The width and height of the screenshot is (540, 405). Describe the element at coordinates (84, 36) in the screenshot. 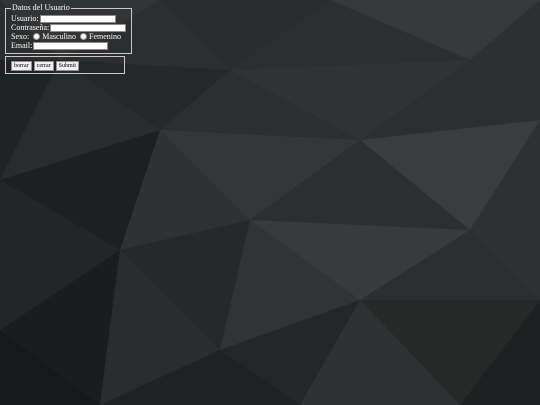

I see `radio-femenino` at that location.